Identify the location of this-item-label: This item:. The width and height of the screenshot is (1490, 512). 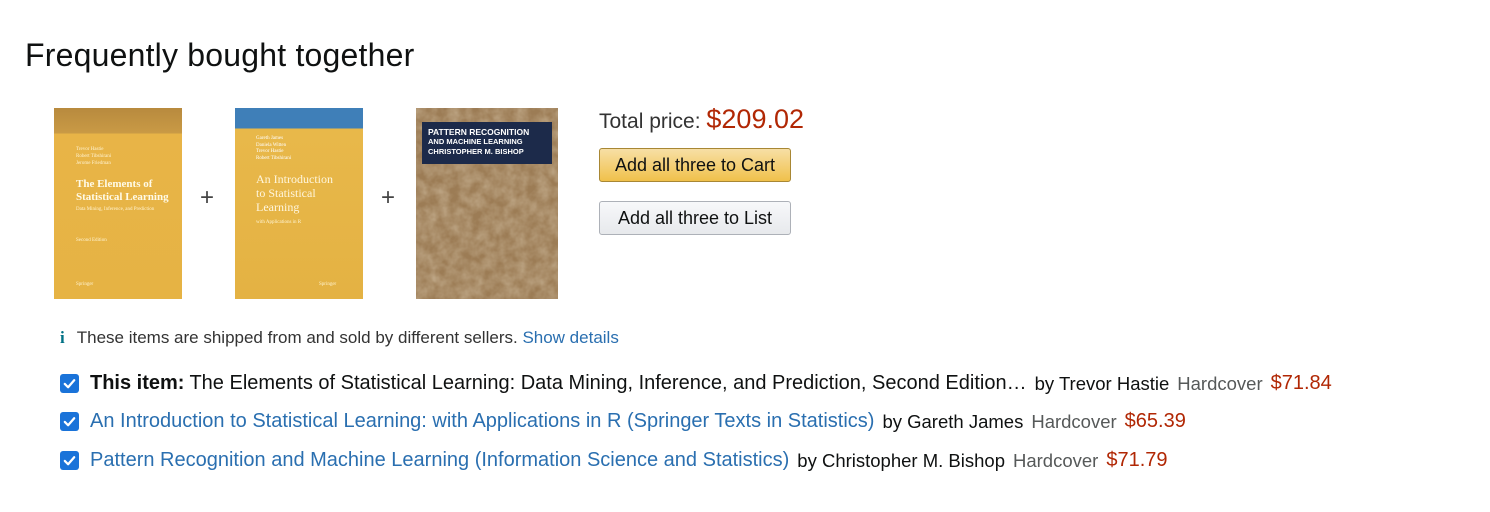
(137, 383).